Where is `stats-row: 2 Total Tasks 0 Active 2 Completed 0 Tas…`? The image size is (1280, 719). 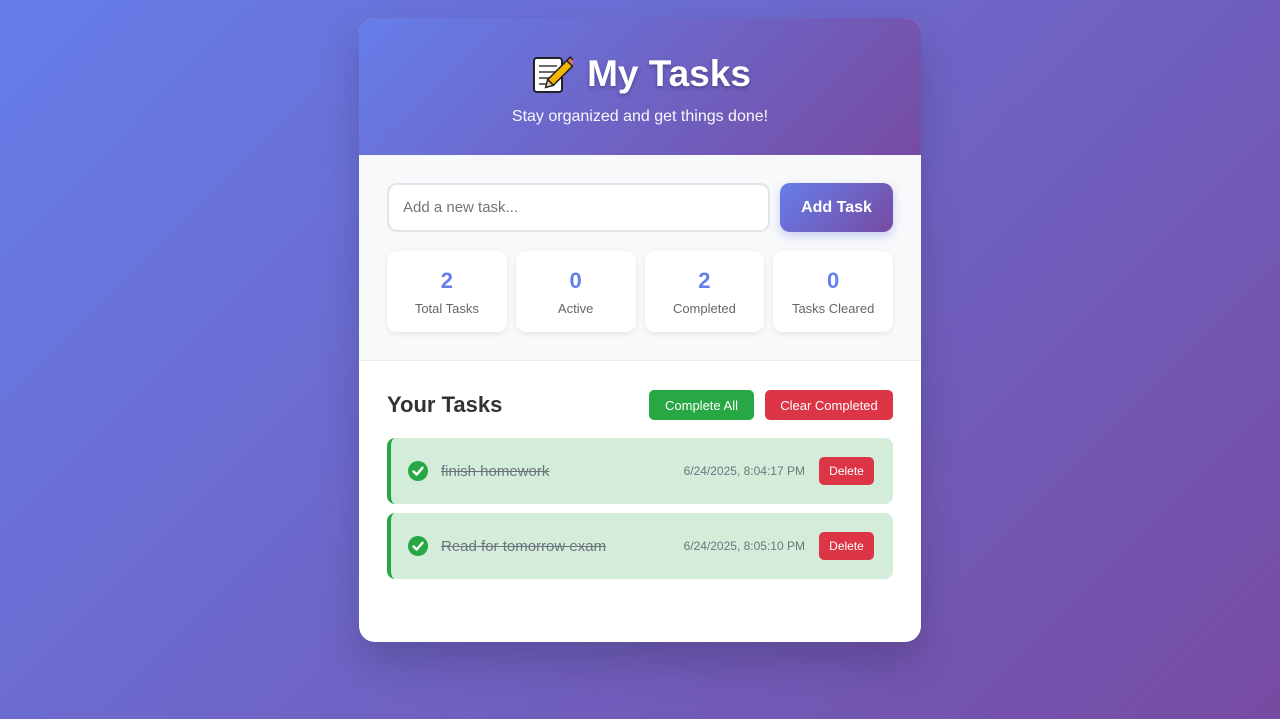
stats-row: 2 Total Tasks 0 Active 2 Completed 0 Tas… is located at coordinates (640, 291).